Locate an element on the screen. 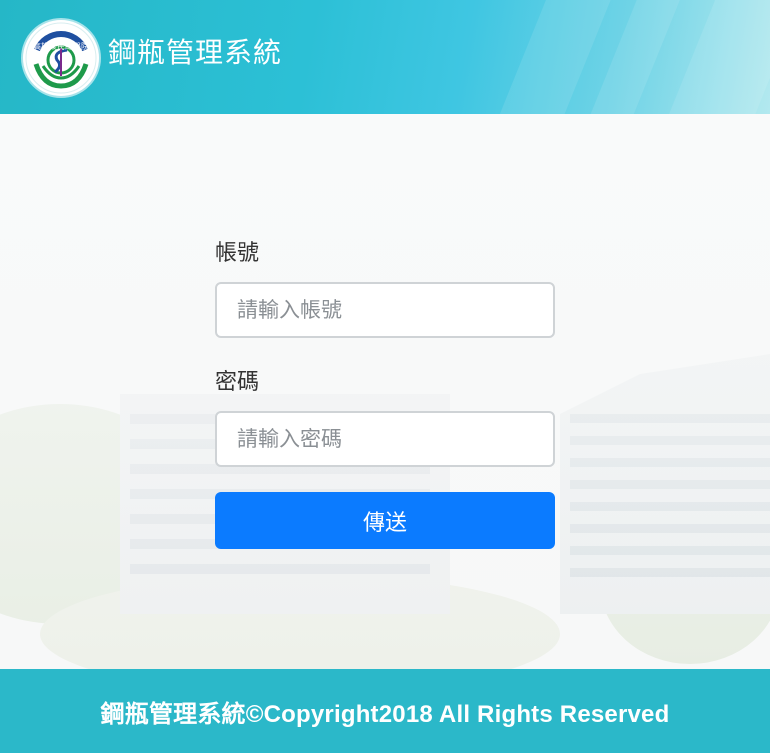 The width and height of the screenshot is (770, 753). app-footer: 鋼瓶管理系統©Copyright2018 All Rights Reserved is located at coordinates (385, 711).